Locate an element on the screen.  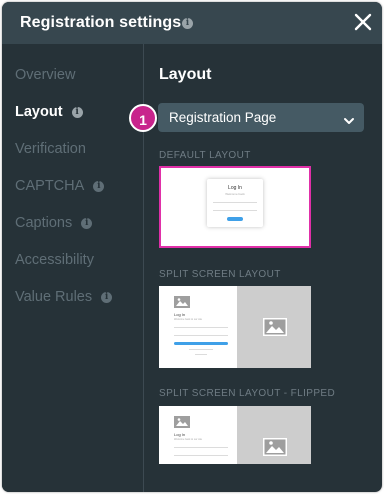
login-card-preview: Log In Welcome back is located at coordinates (235, 203).